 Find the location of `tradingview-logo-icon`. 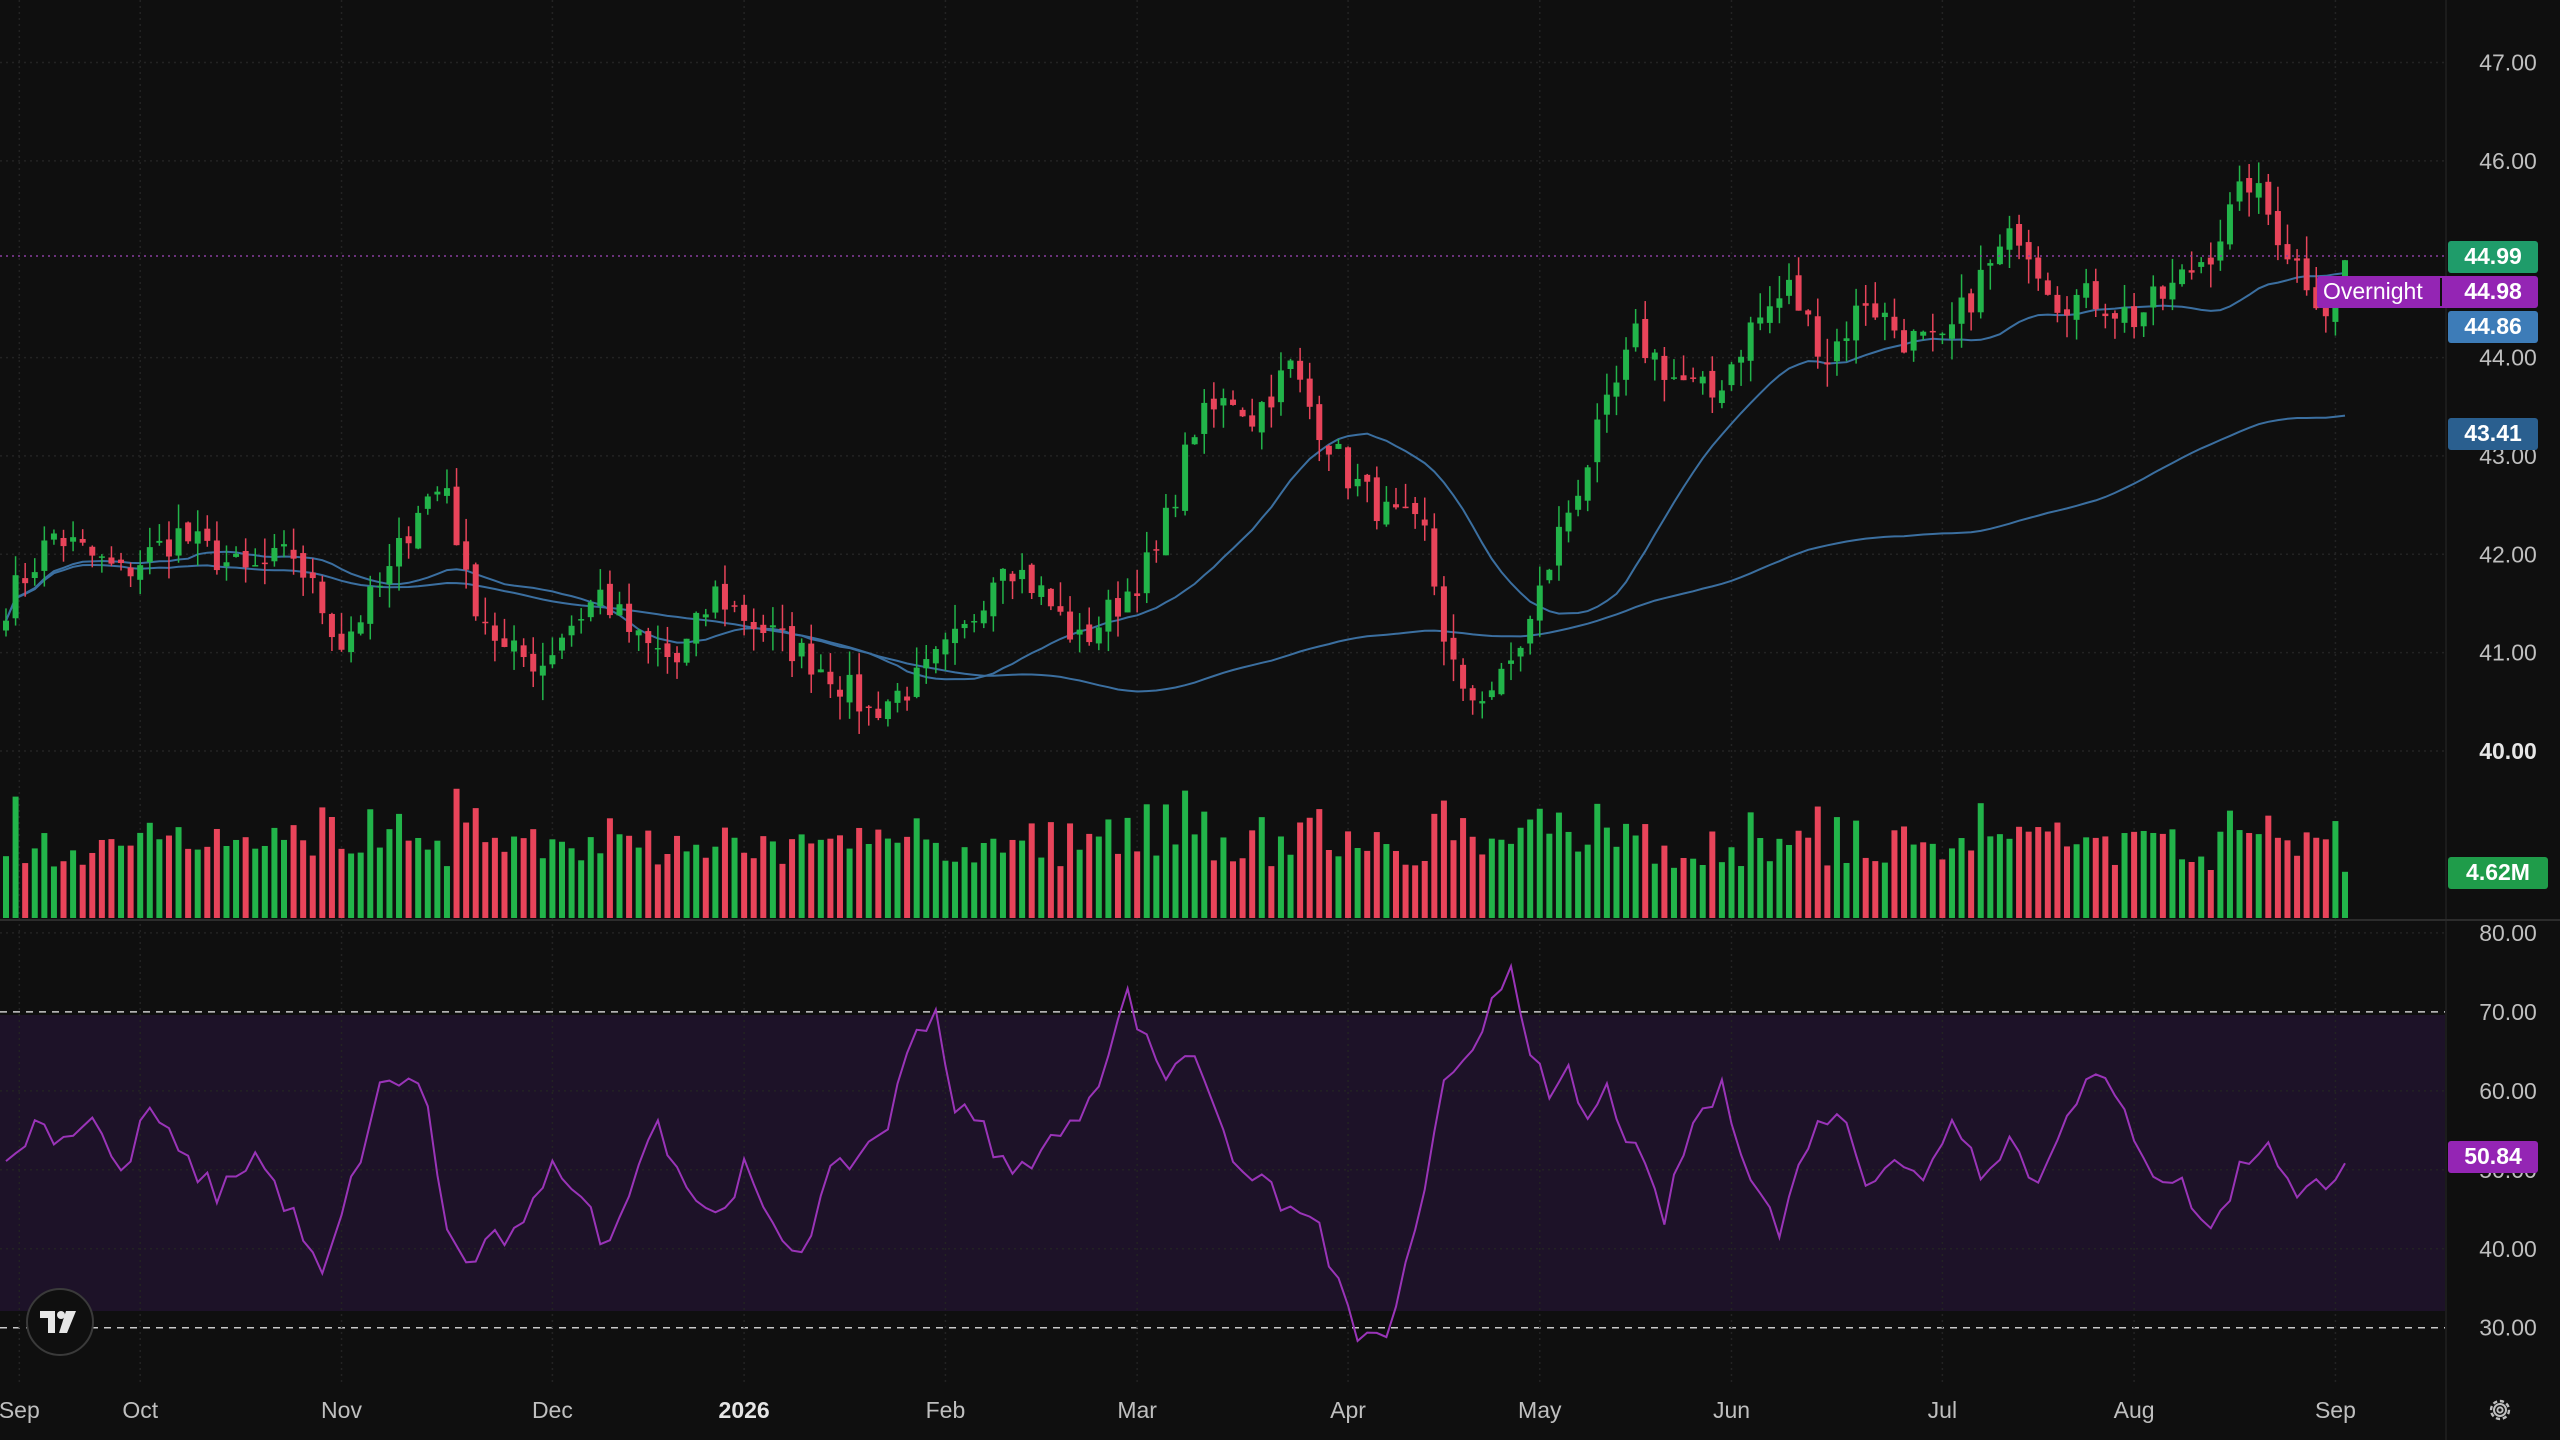

tradingview-logo-icon is located at coordinates (60, 1322).